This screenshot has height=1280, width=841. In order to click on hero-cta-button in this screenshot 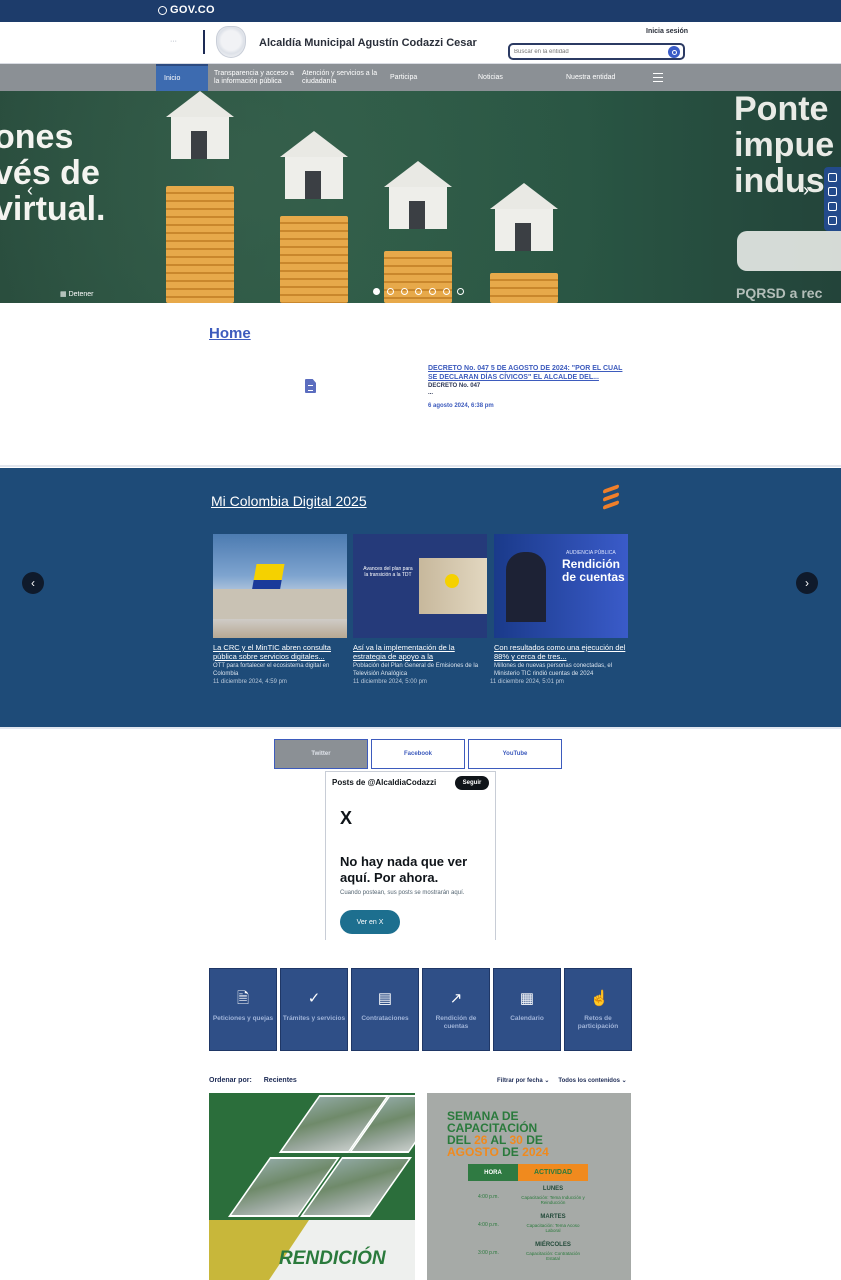, I will do `click(789, 251)`.